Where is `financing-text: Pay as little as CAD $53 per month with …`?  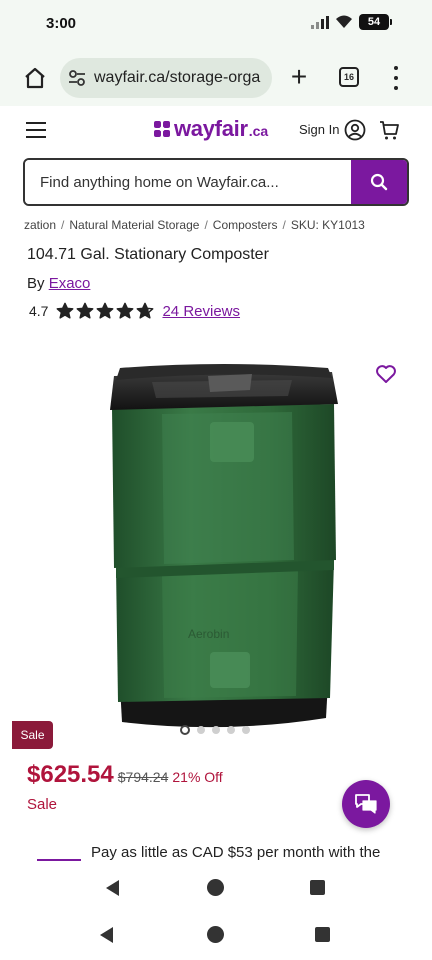
financing-text: Pay as little as CAD $53 per month with … is located at coordinates (236, 852).